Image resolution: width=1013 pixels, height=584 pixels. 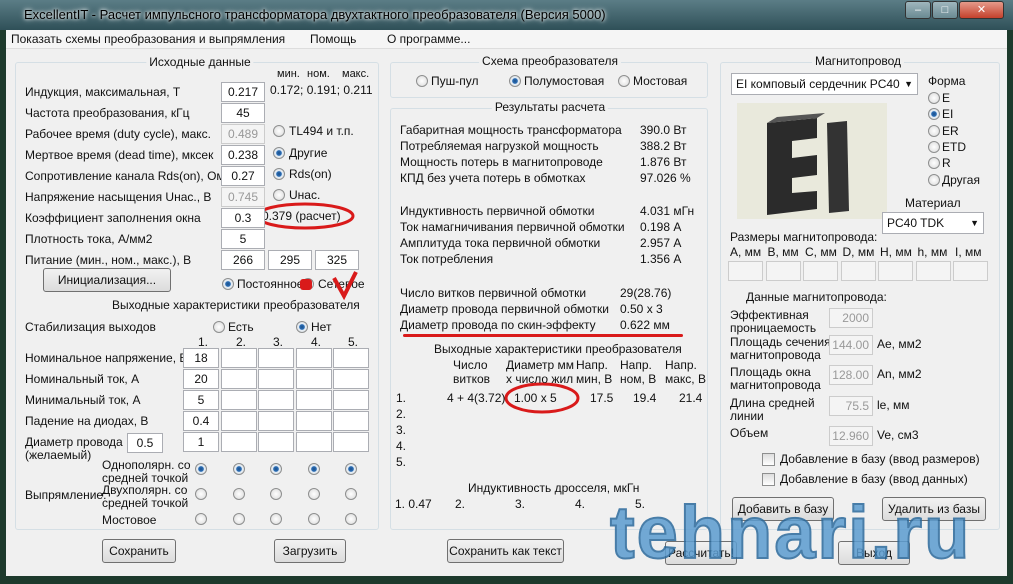 I want to click on checkbox-add-data, so click(x=768, y=479).